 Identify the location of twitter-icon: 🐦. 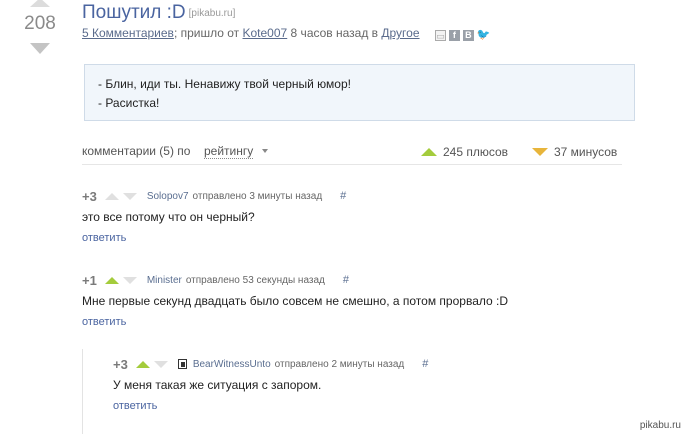
(484, 35).